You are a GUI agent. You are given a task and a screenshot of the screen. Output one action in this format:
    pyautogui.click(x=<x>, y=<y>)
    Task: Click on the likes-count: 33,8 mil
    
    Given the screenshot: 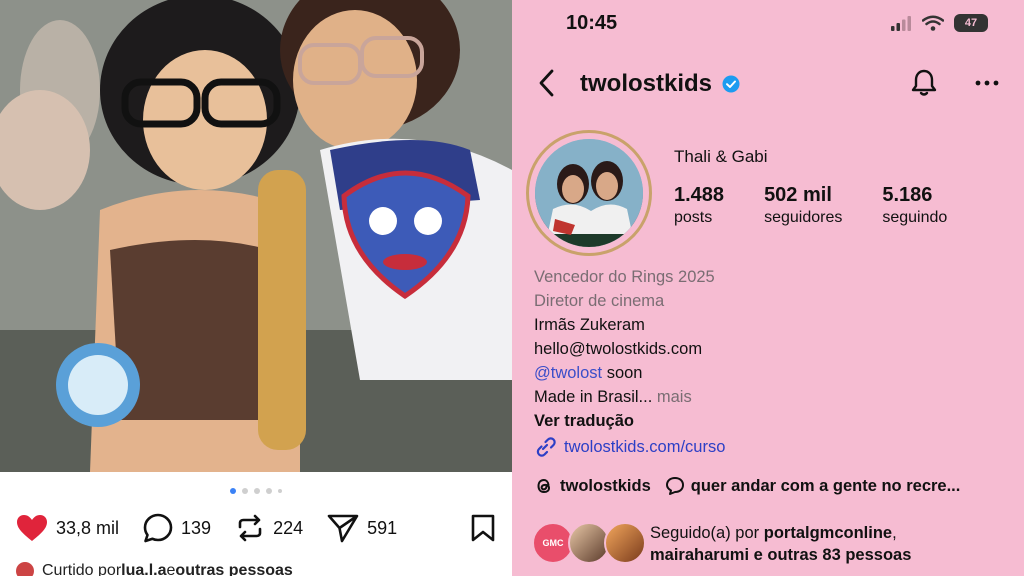 What is the action you would take?
    pyautogui.click(x=88, y=527)
    